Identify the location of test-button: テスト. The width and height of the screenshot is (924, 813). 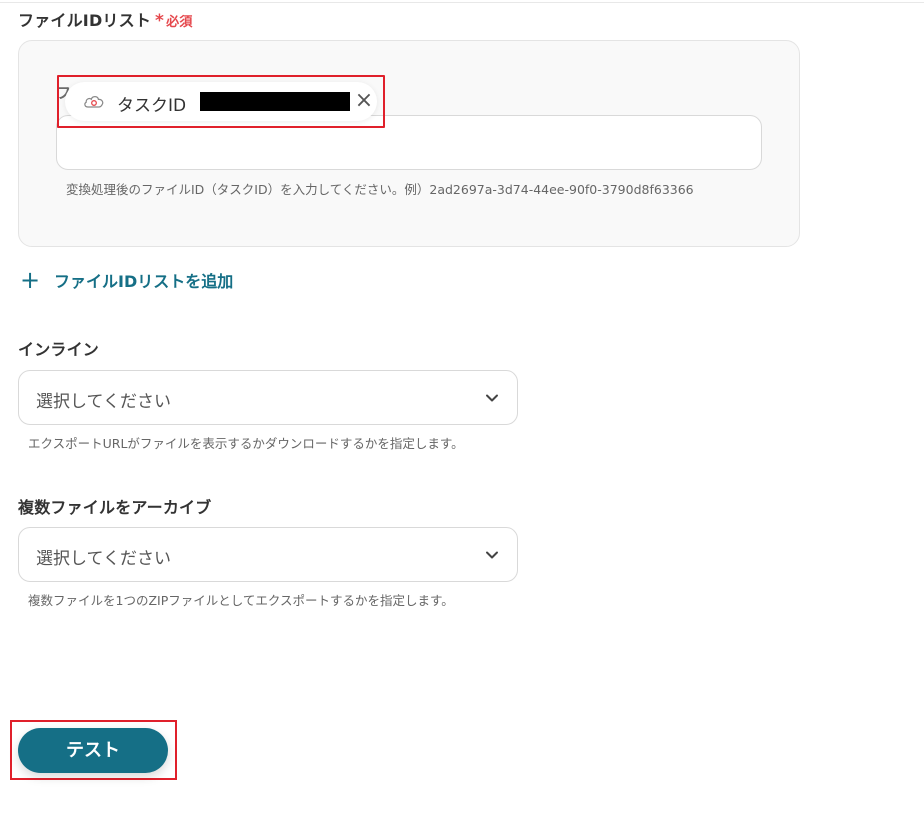
(93, 750).